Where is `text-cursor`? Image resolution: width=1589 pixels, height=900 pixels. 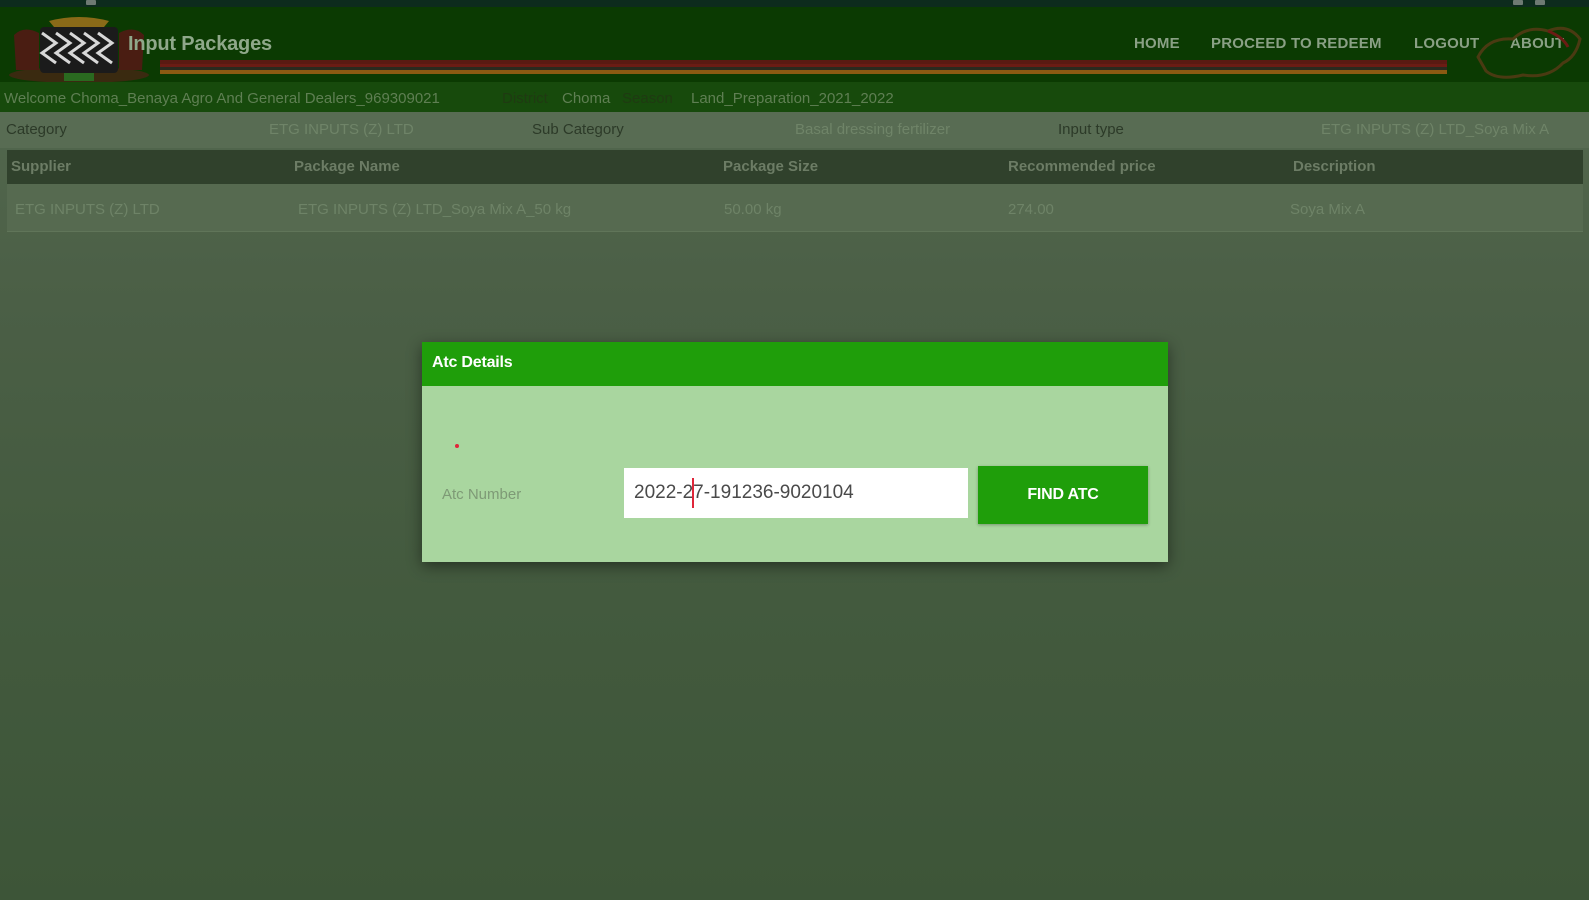
text-cursor is located at coordinates (693, 493).